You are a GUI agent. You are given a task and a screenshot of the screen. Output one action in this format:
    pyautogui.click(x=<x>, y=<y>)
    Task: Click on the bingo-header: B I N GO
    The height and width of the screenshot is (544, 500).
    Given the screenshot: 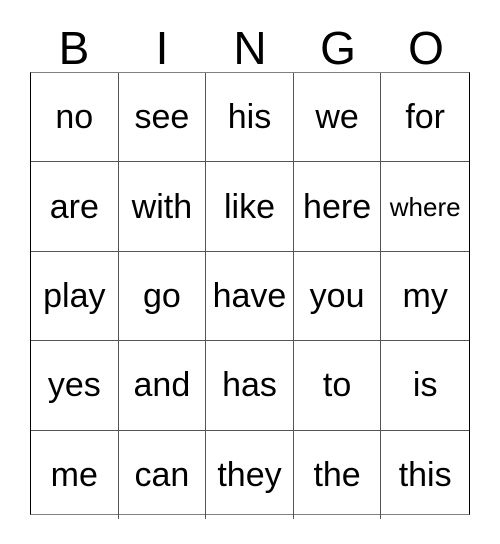 What is the action you would take?
    pyautogui.click(x=250, y=45)
    